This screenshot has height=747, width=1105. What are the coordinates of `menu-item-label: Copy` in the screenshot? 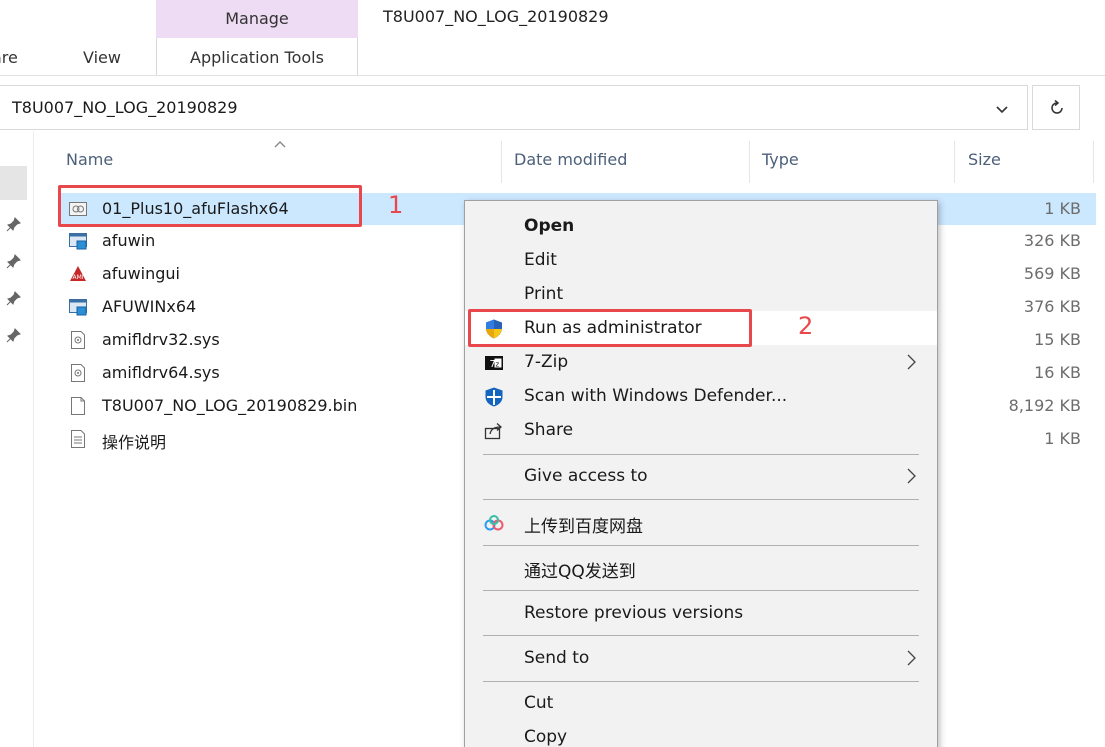 It's located at (546, 737).